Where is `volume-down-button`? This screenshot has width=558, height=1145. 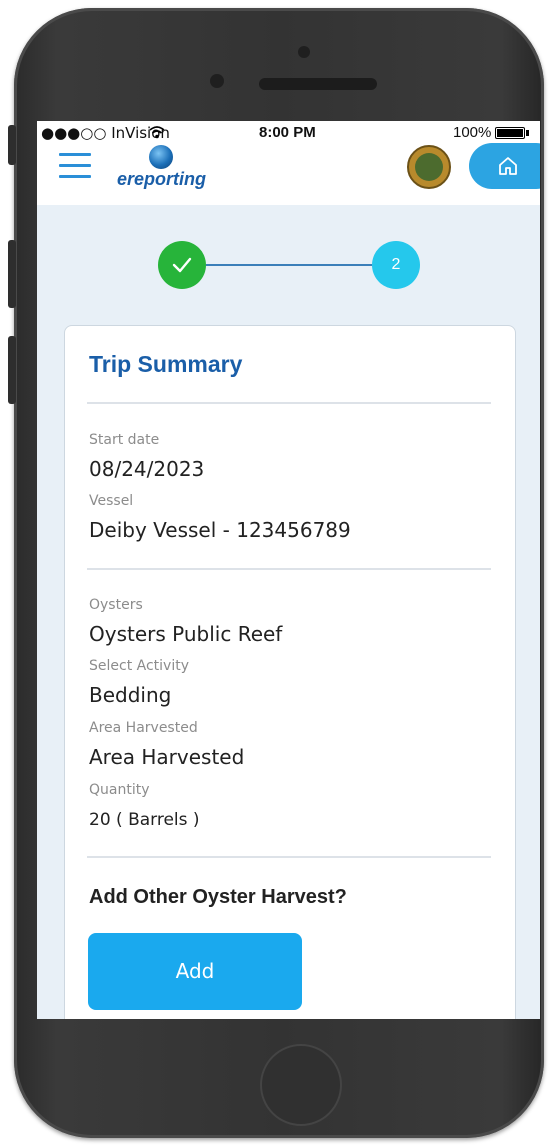
volume-down-button is located at coordinates (12, 370).